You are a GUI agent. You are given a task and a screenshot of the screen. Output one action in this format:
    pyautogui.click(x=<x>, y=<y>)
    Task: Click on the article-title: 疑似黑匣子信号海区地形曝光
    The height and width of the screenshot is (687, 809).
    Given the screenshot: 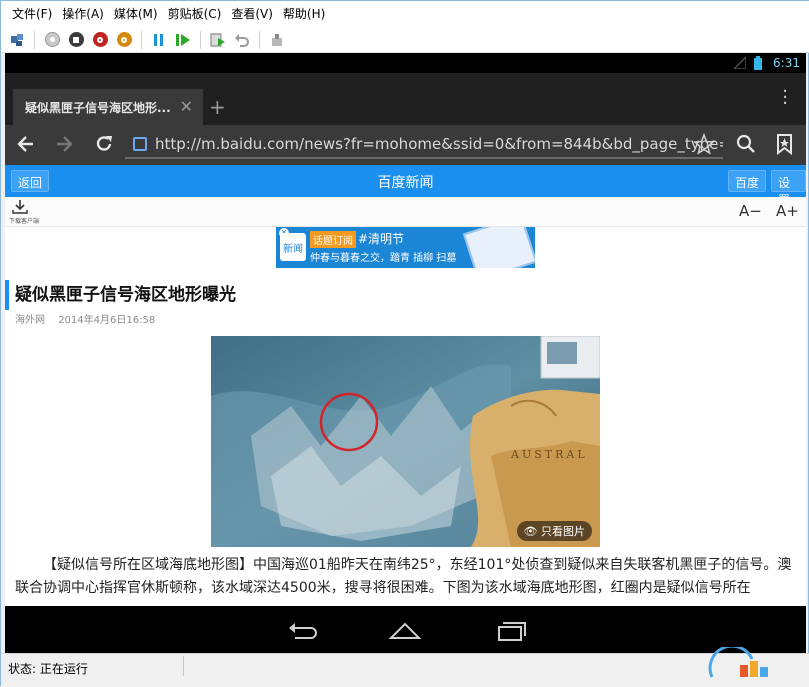 What is the action you would take?
    pyautogui.click(x=125, y=295)
    